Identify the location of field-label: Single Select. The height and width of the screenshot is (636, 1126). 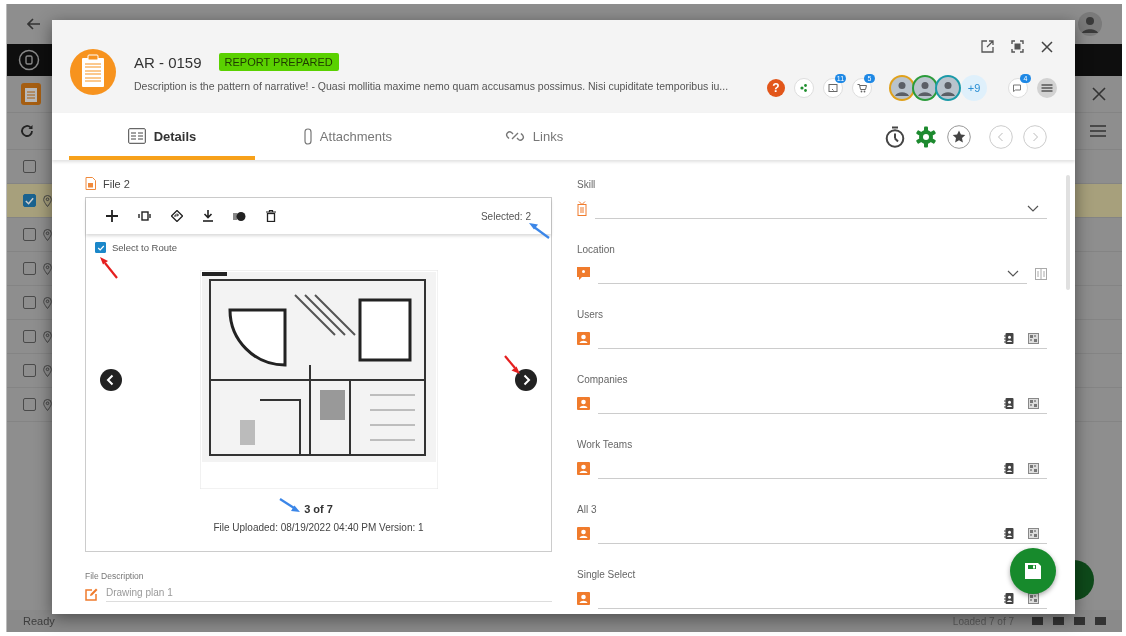
(606, 574).